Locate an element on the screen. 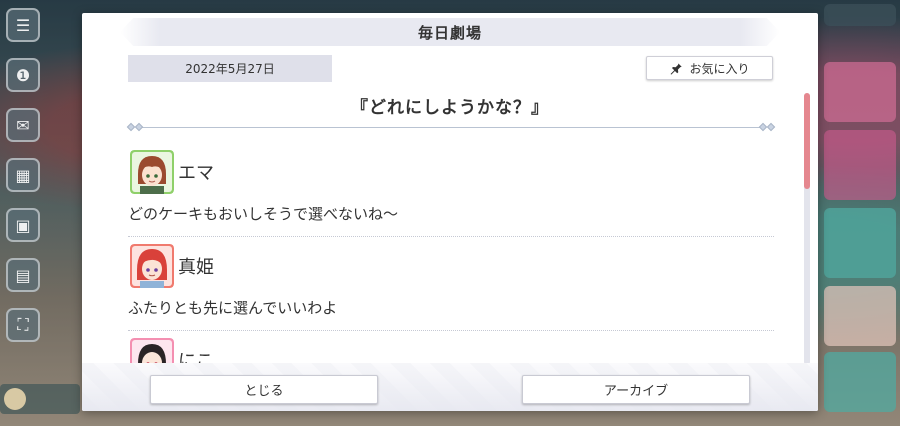 This screenshot has width=900, height=426. notice-banner is located at coordinates (860, 165).